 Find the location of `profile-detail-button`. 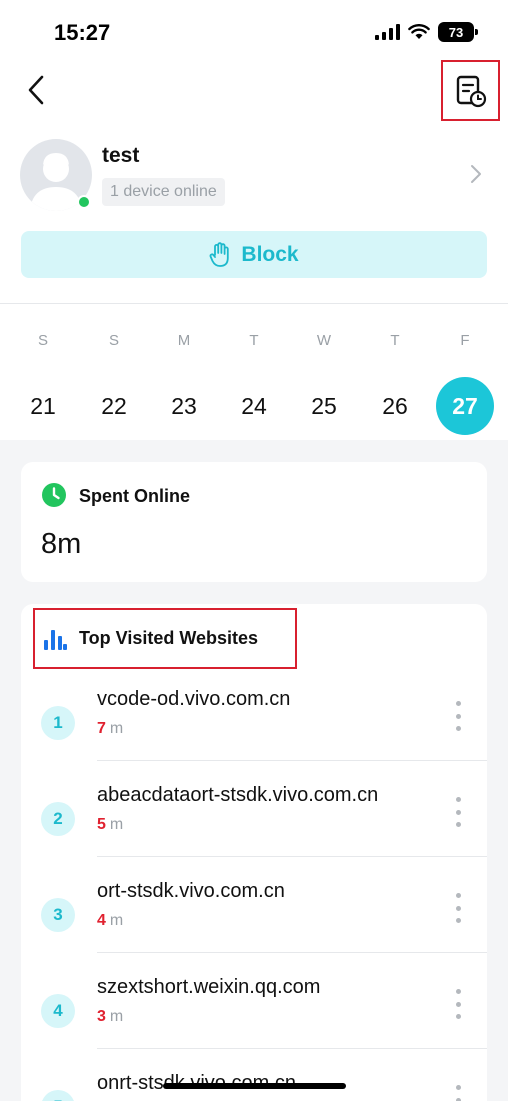

profile-detail-button is located at coordinates (476, 176).